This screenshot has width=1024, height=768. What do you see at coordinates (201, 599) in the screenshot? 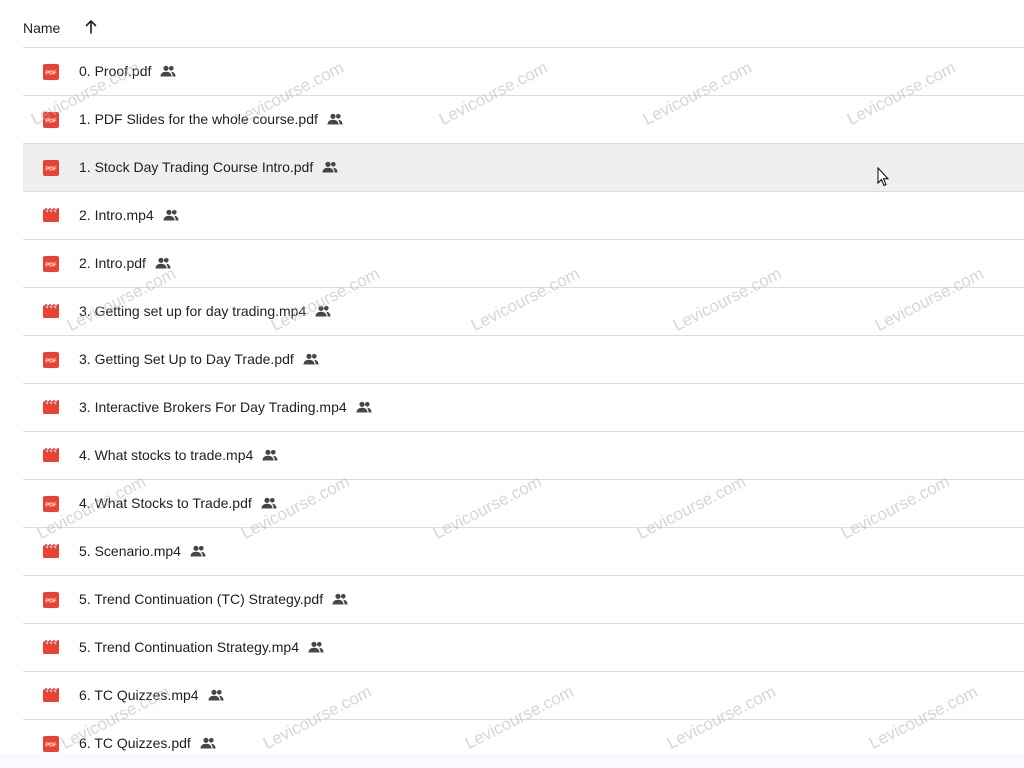
I see `file-name-label: 5. Trend Continuation (TC) Strategy.pdf` at bounding box center [201, 599].